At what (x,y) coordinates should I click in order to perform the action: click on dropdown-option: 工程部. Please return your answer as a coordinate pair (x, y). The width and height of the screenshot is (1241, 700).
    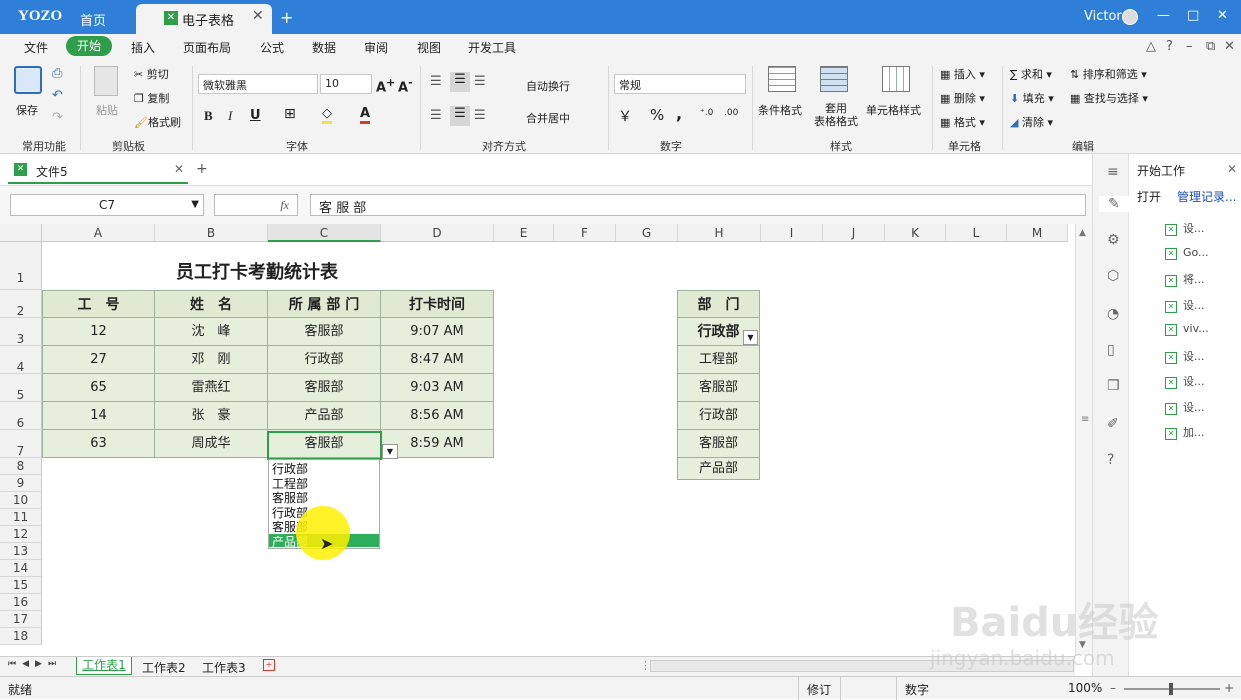
    Looking at the image, I should click on (290, 484).